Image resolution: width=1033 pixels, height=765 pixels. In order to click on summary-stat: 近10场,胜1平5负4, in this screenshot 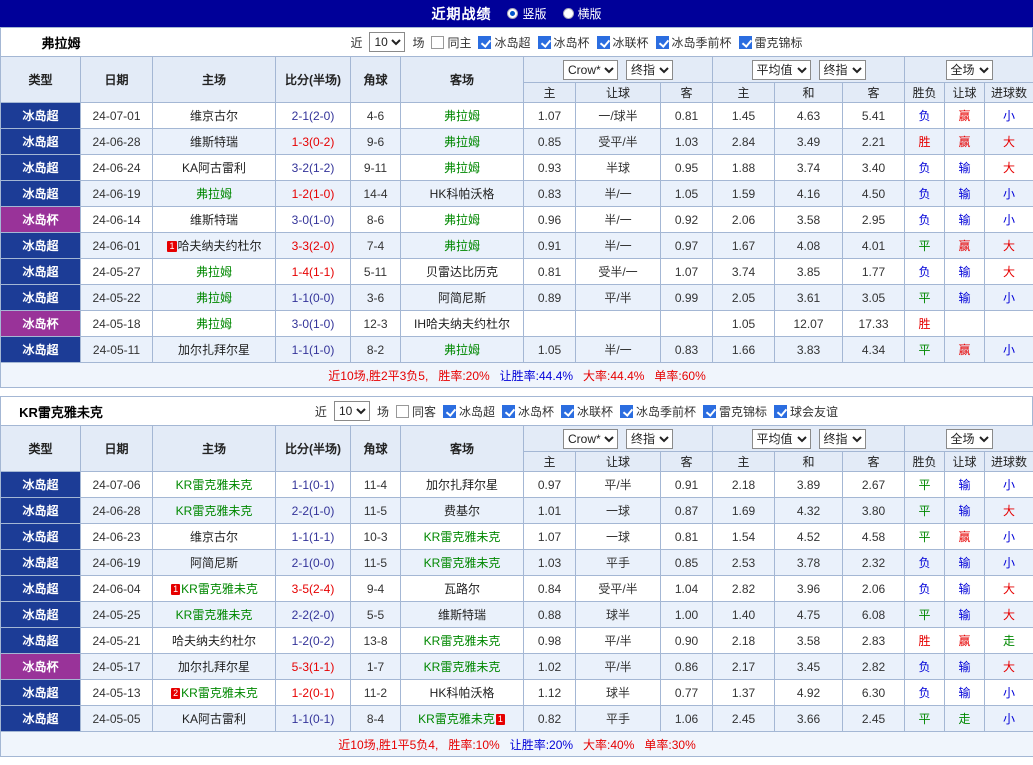, I will do `click(388, 745)`.